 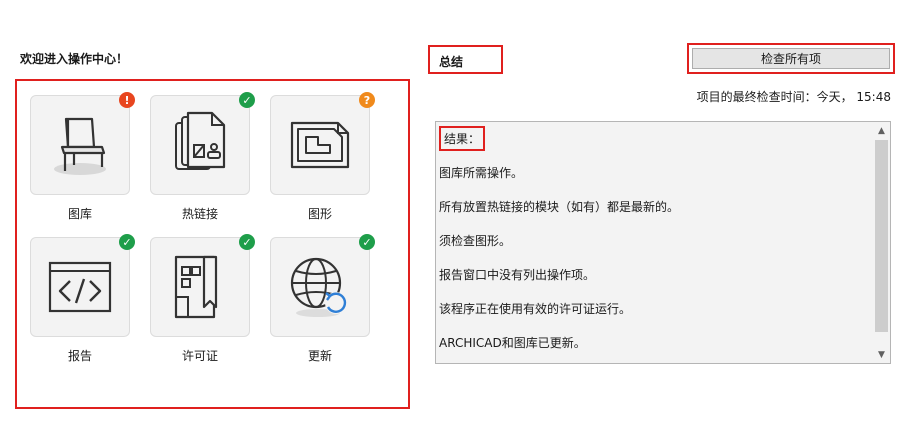 I want to click on result-line: 须检查图形。, so click(x=475, y=241).